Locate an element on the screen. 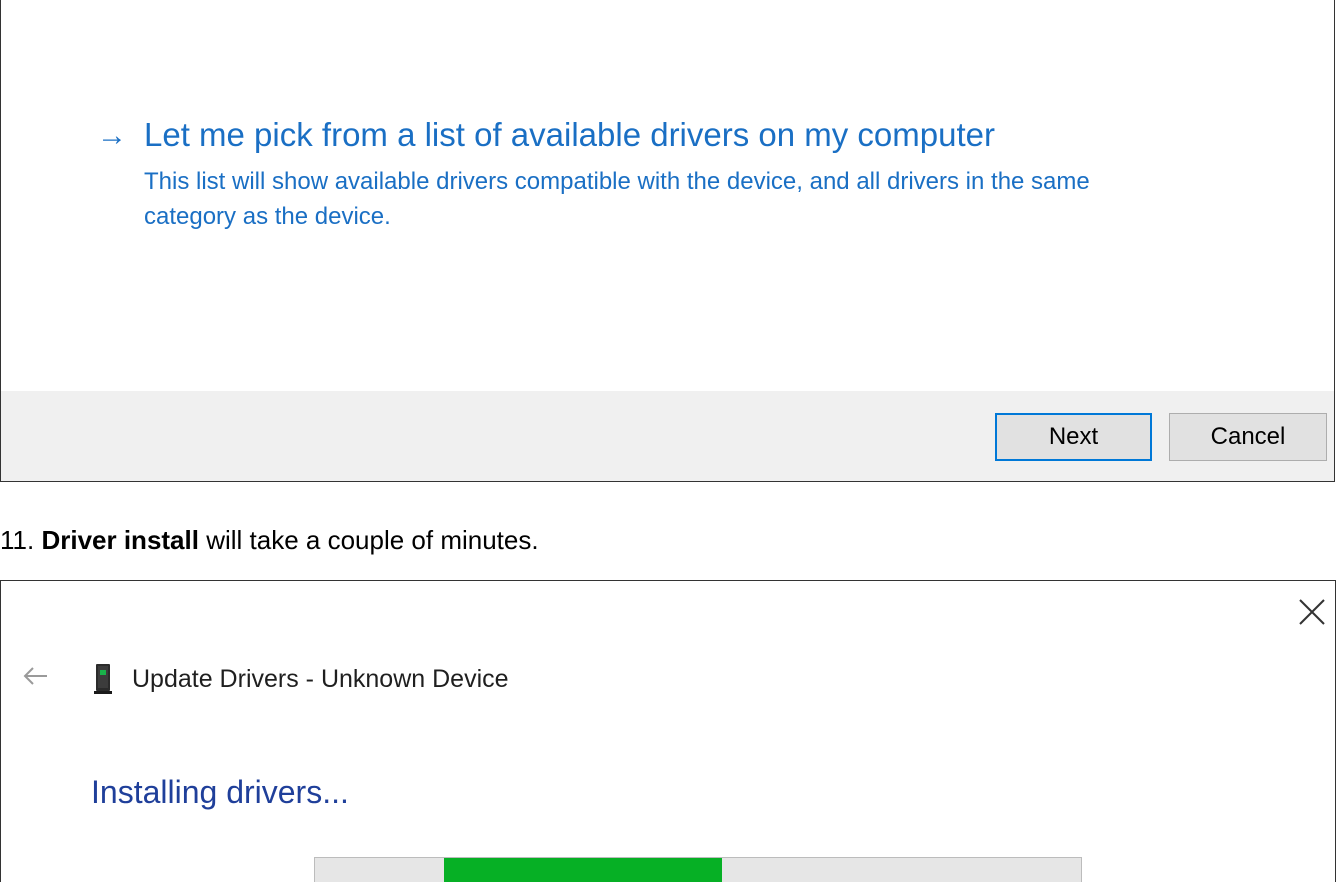 This screenshot has width=1336, height=882. device-icon is located at coordinates (103, 679).